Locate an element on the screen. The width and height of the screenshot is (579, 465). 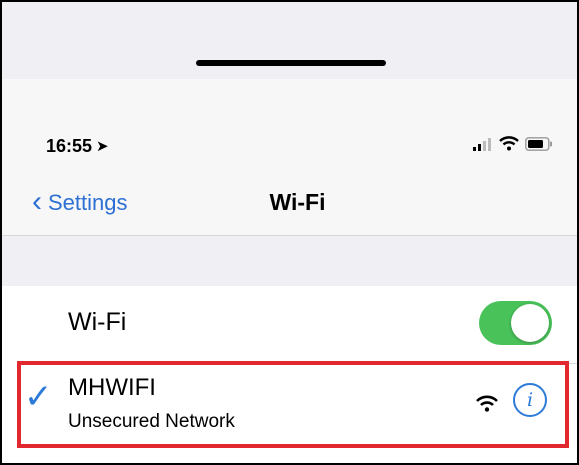
checkmark-icon: ✓ is located at coordinates (38, 397).